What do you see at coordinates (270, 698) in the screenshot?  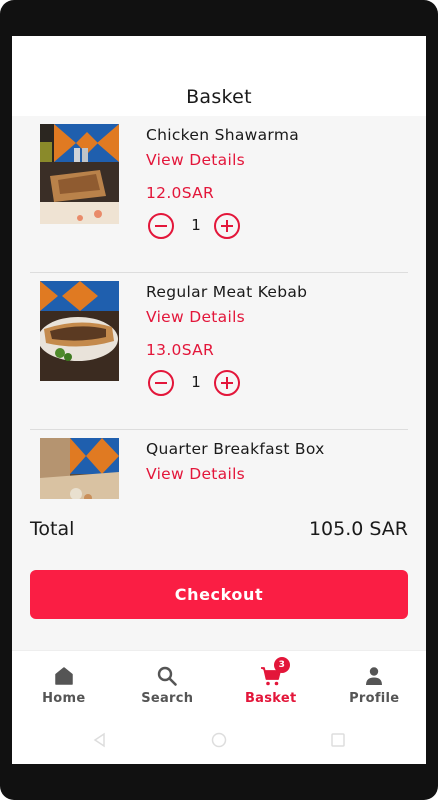 I see `nav-label: Basket` at bounding box center [270, 698].